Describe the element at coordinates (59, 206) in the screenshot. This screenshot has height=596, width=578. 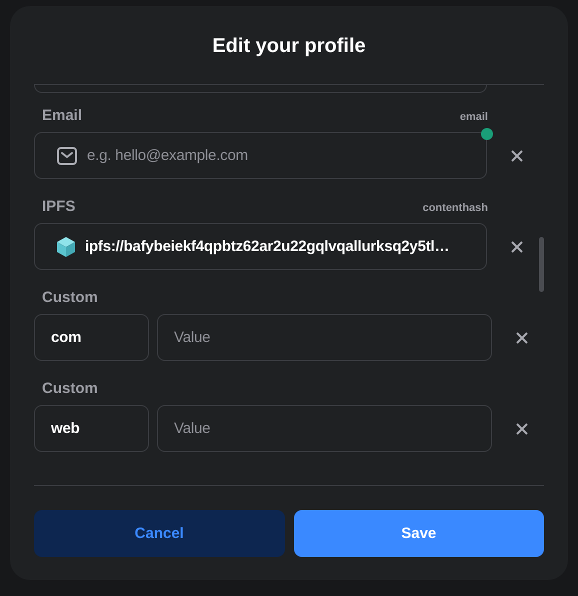
I see `field-label: IPFS` at that location.